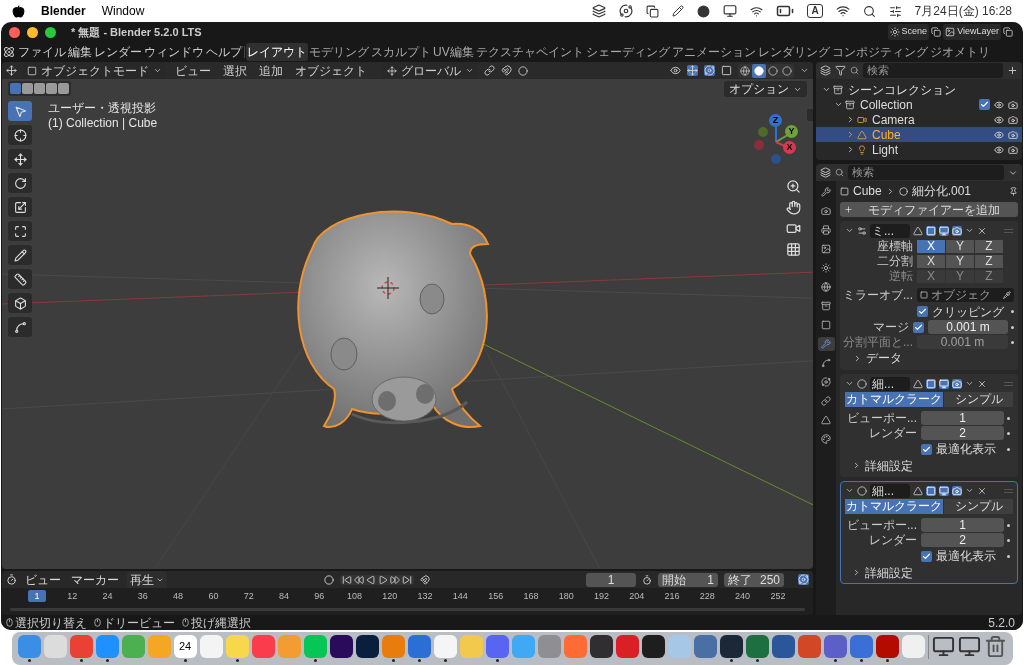  Describe the element at coordinates (968, 327) in the screenshot. I see `merge-distance-field: 0.001 m` at that location.